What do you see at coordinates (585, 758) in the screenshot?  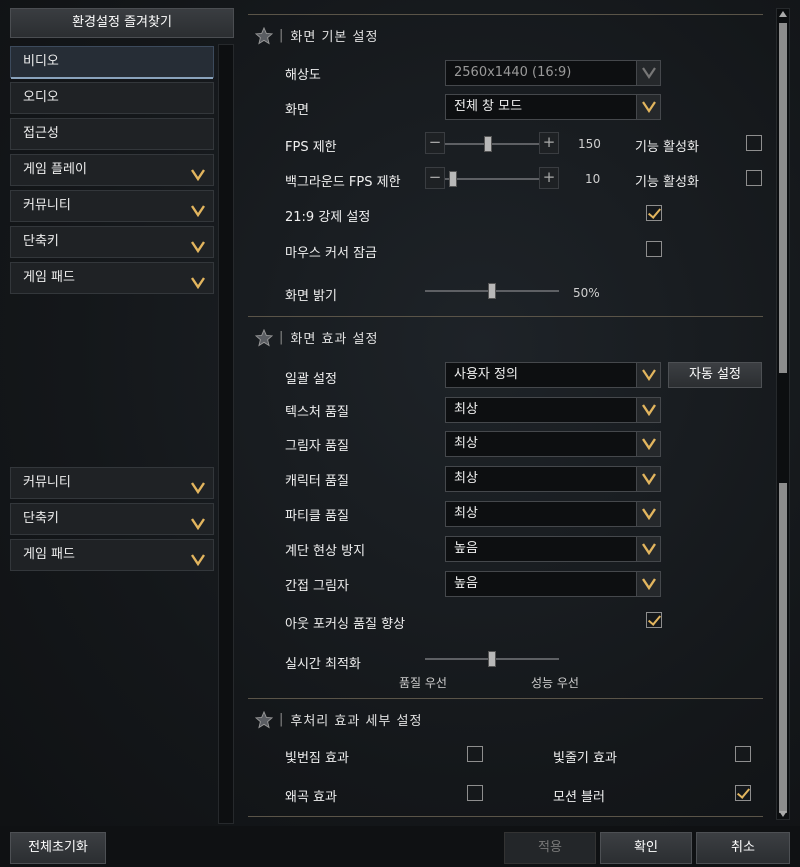 I see `lightshaft-label: 빛줄기 효과` at bounding box center [585, 758].